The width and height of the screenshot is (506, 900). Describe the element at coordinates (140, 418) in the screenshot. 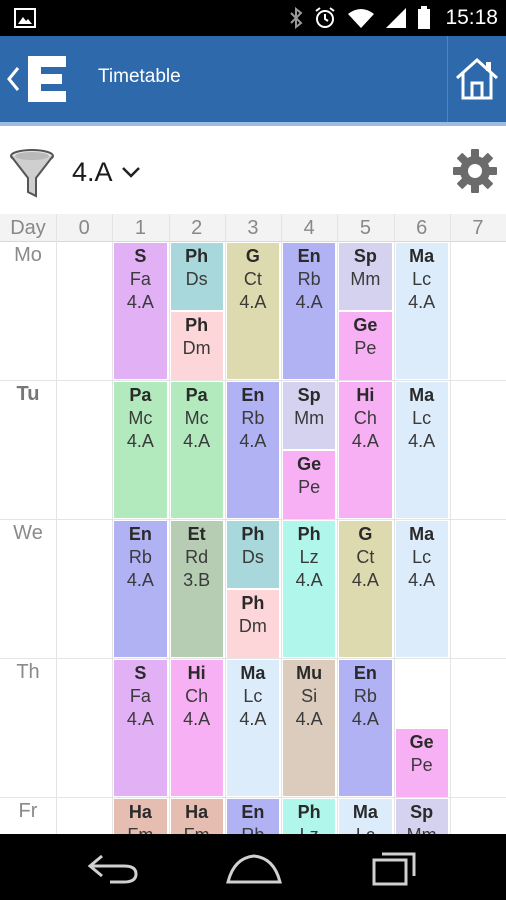

I see `lesson-teacher: Mc` at that location.